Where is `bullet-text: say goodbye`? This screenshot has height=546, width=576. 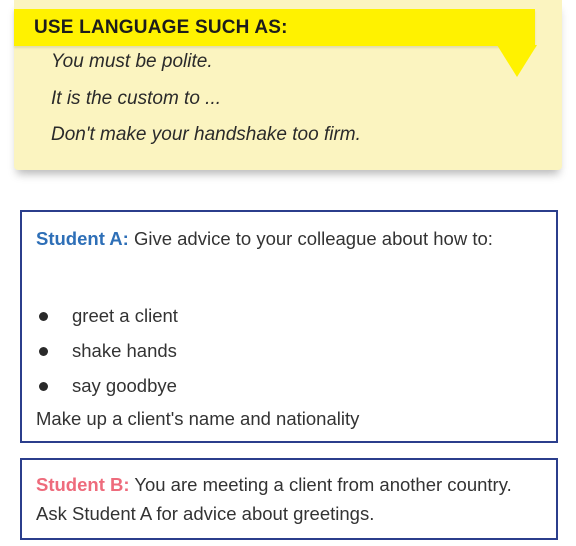 bullet-text: say goodbye is located at coordinates (124, 385).